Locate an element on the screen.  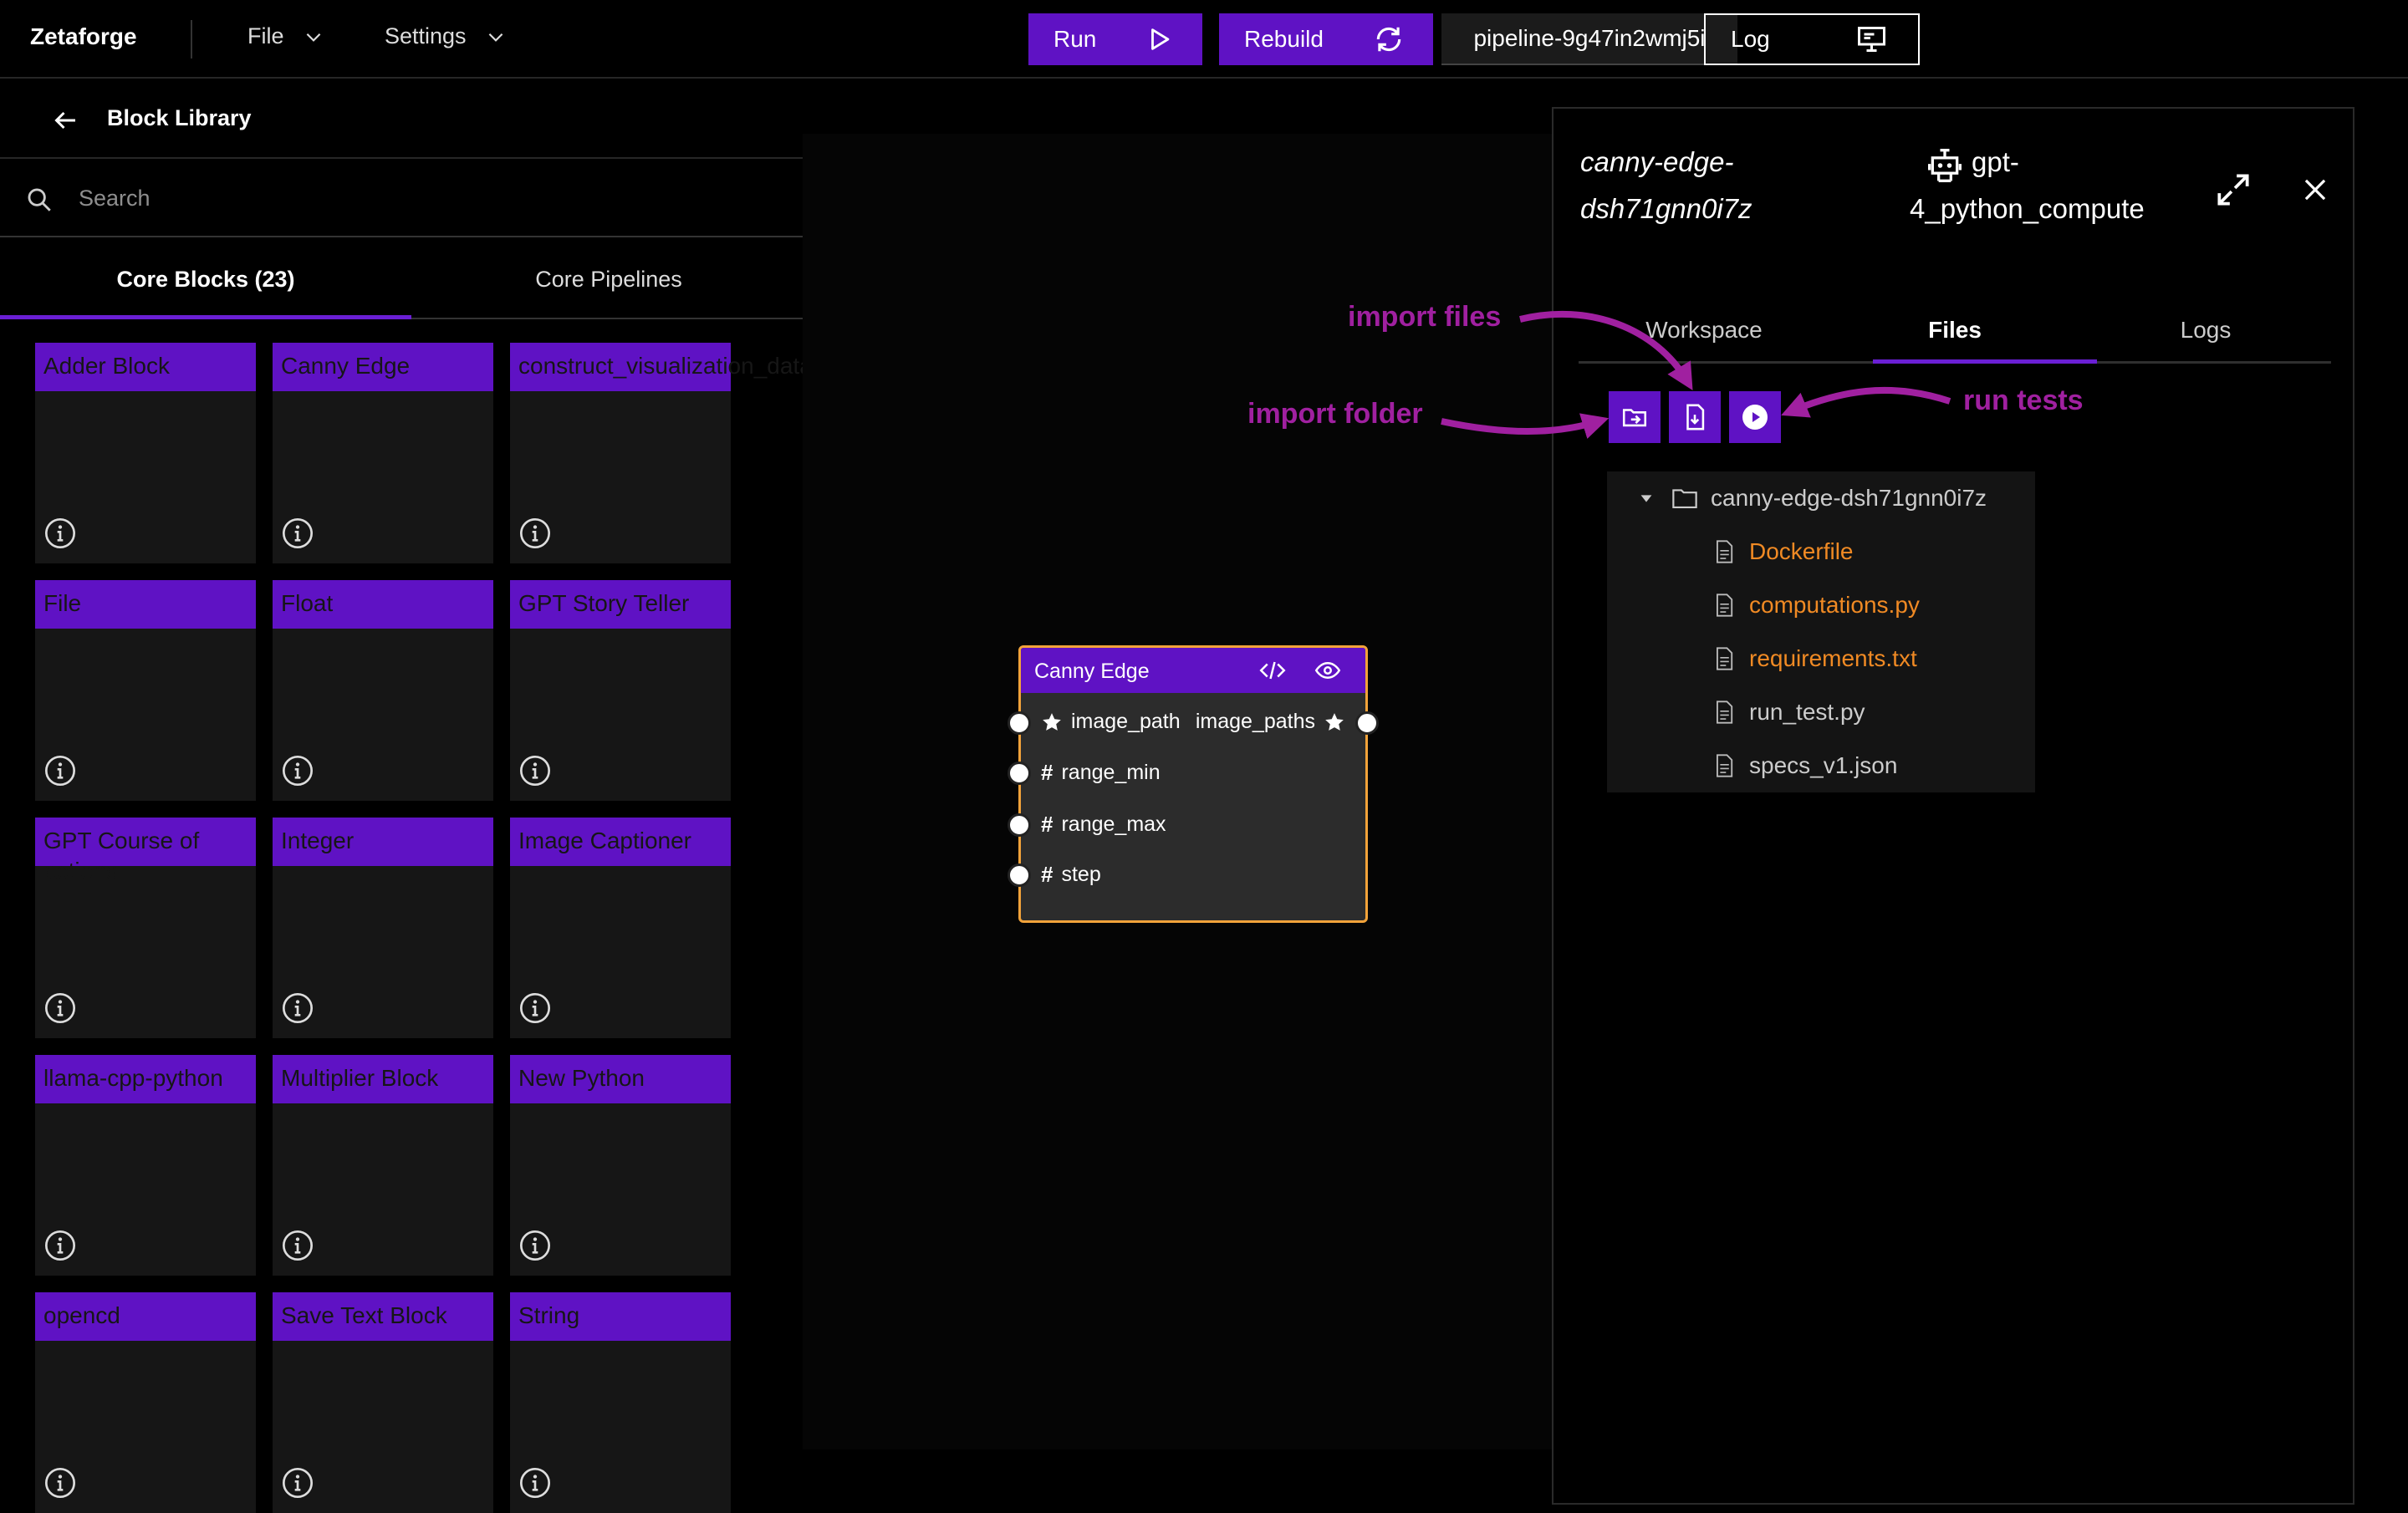
input-port-name: image_path is located at coordinates (1126, 721).